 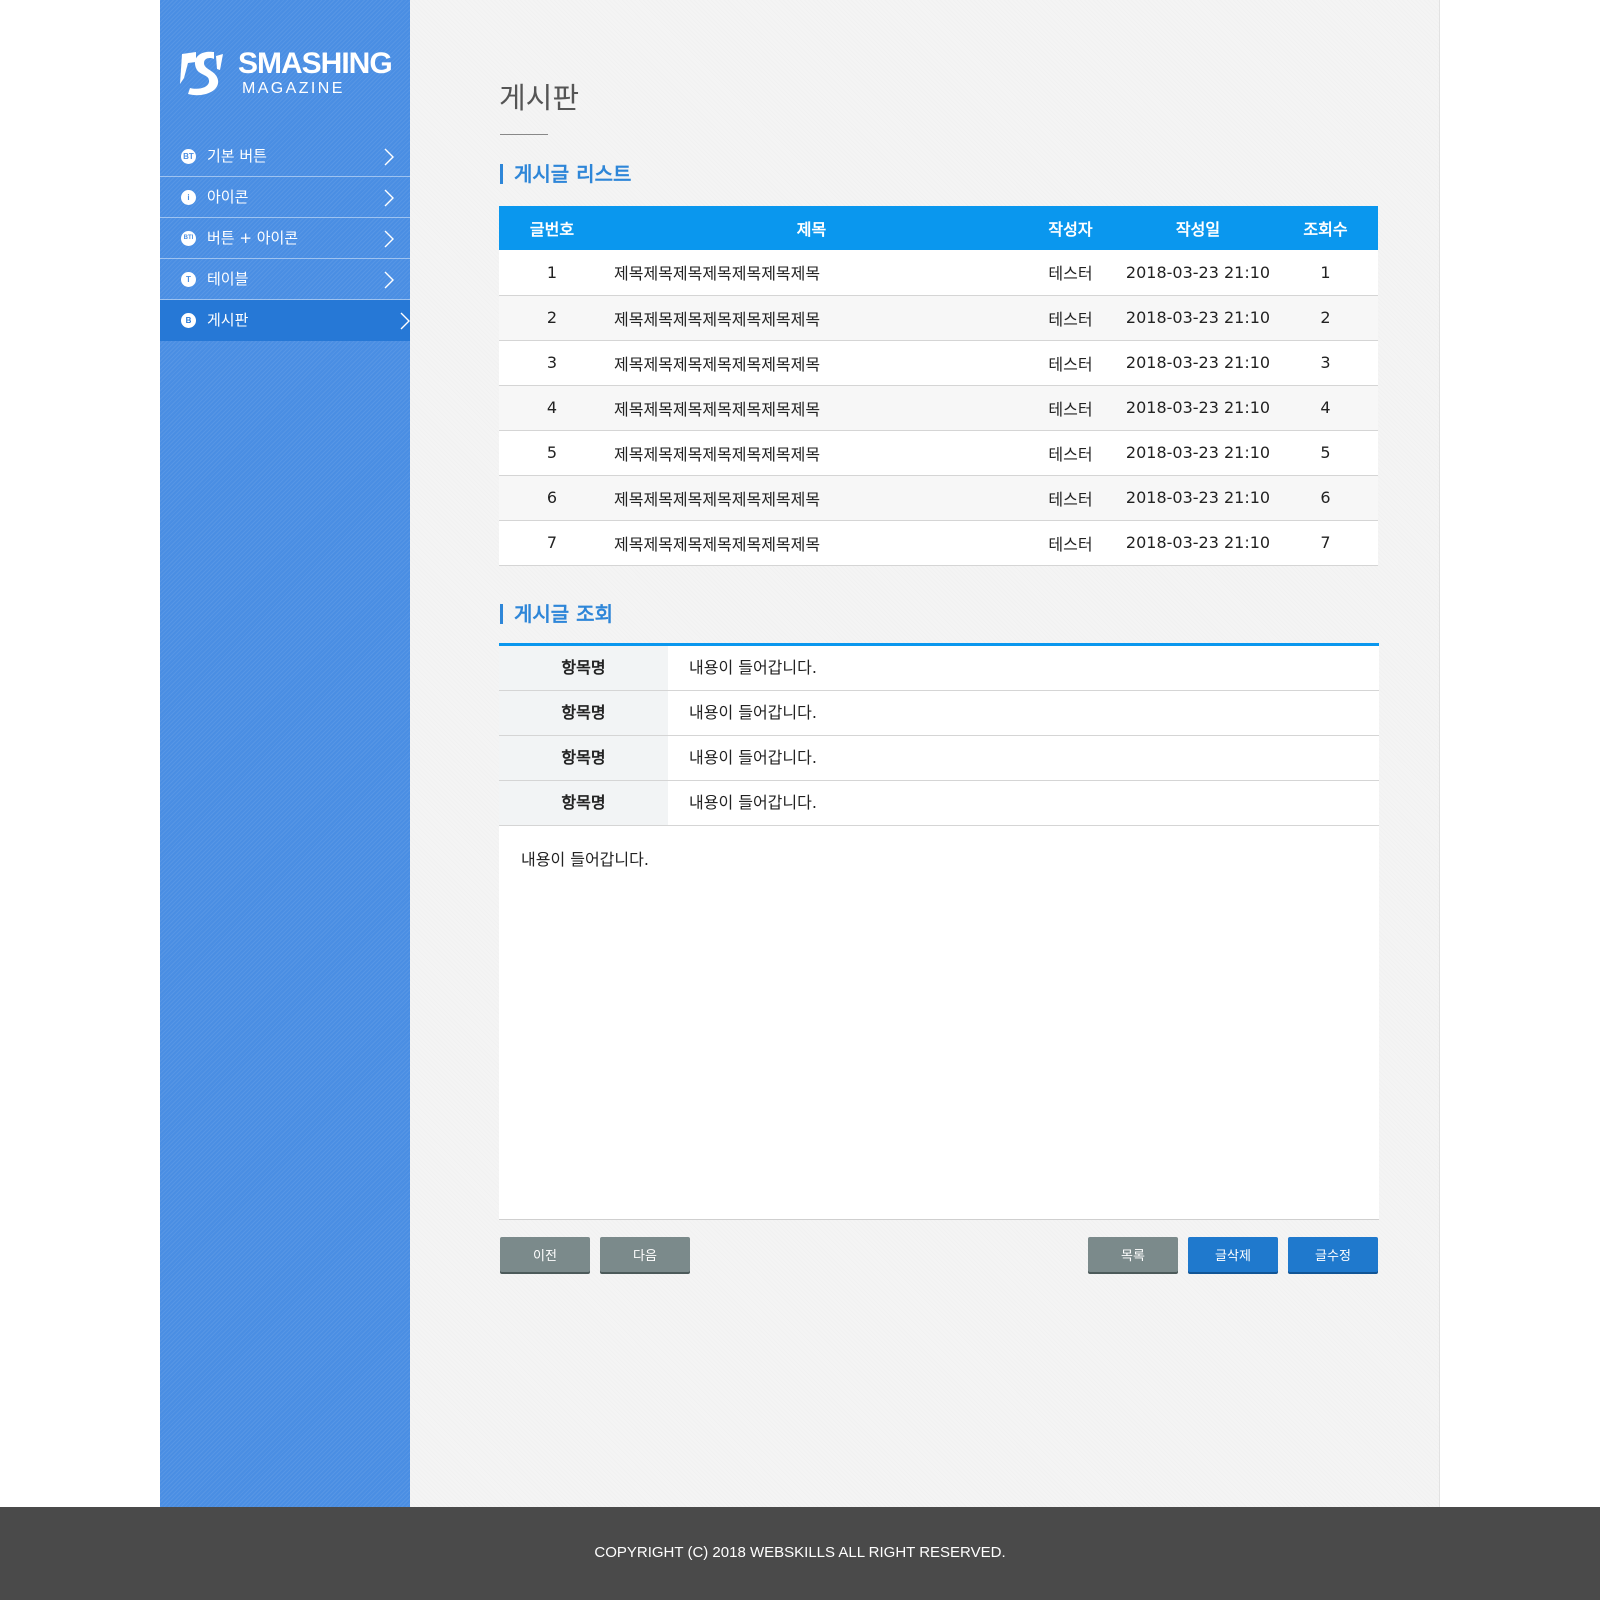 What do you see at coordinates (237, 156) in the screenshot?
I see `sidebar-item-label: 기본 버튼` at bounding box center [237, 156].